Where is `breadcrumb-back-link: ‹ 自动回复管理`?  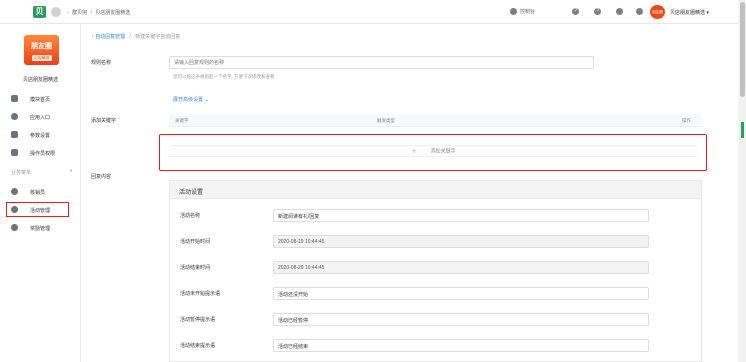 breadcrumb-back-link: ‹ 自动回复管理 is located at coordinates (108, 37).